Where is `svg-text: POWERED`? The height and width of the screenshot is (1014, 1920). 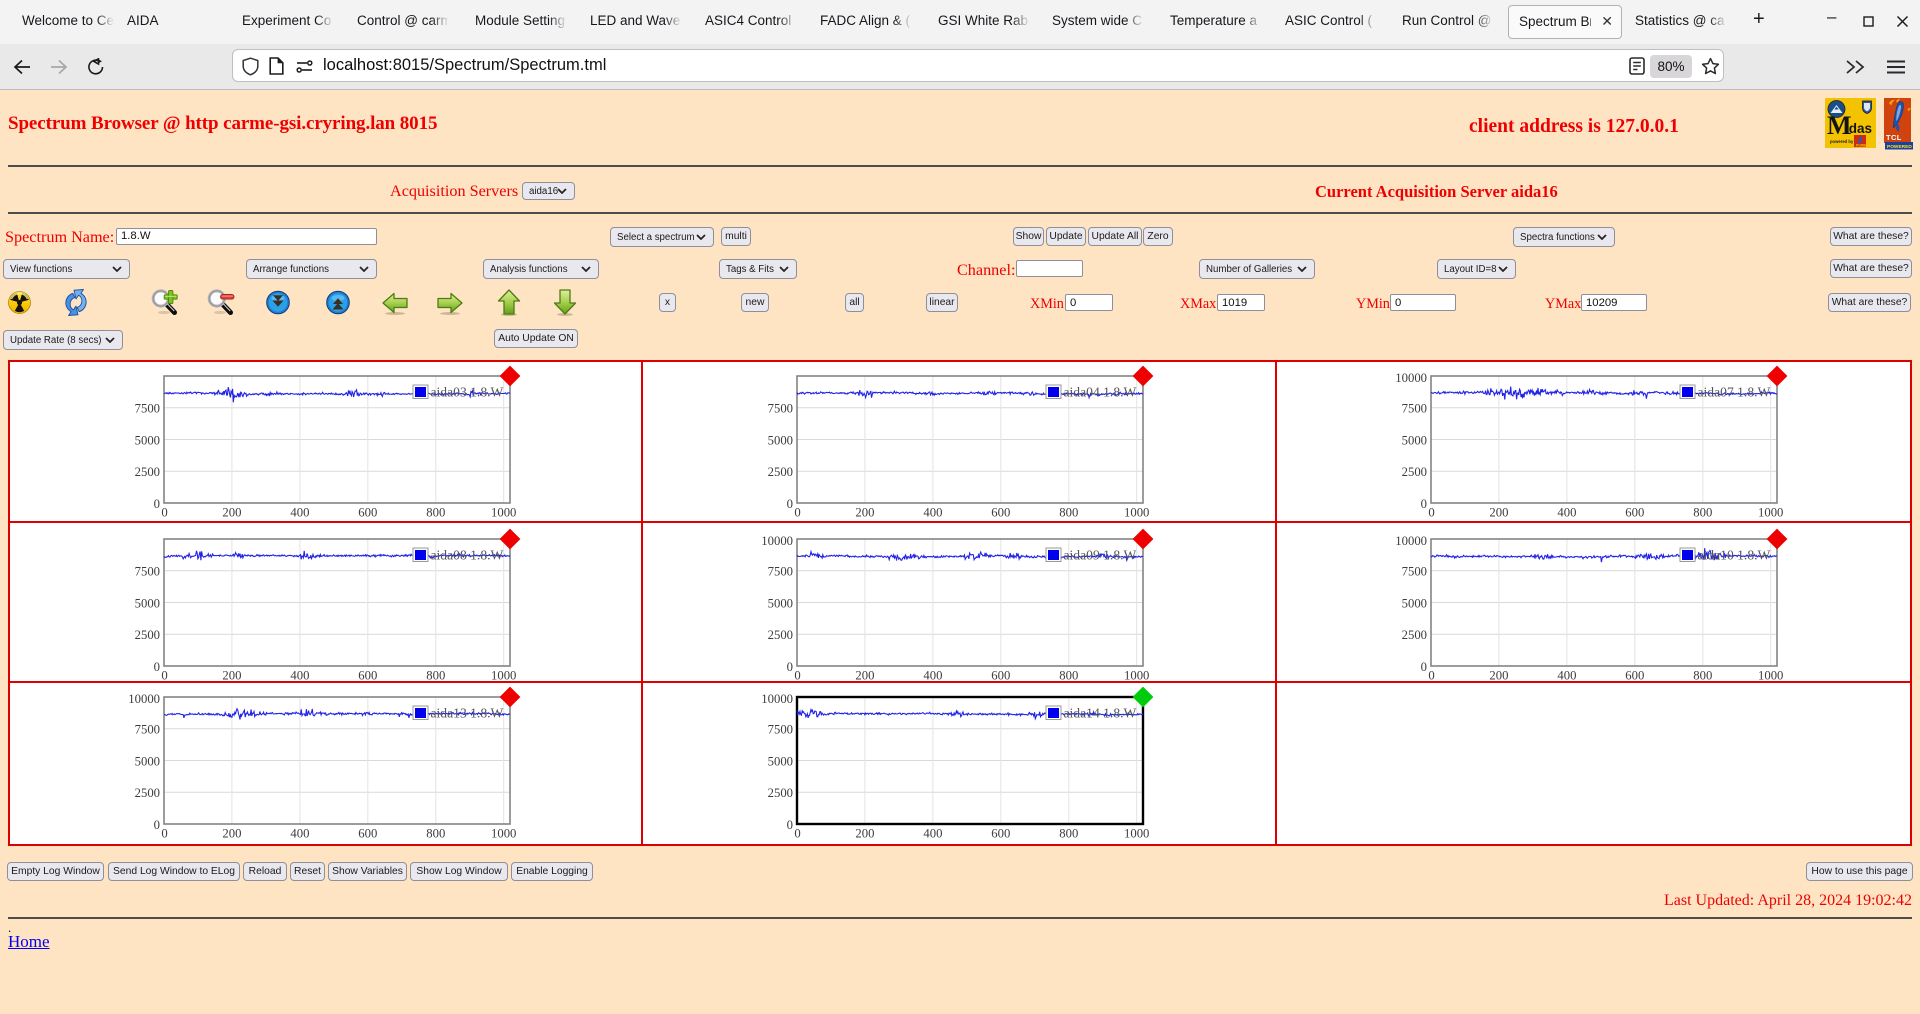
svg-text: POWERED is located at coordinates (1899, 147).